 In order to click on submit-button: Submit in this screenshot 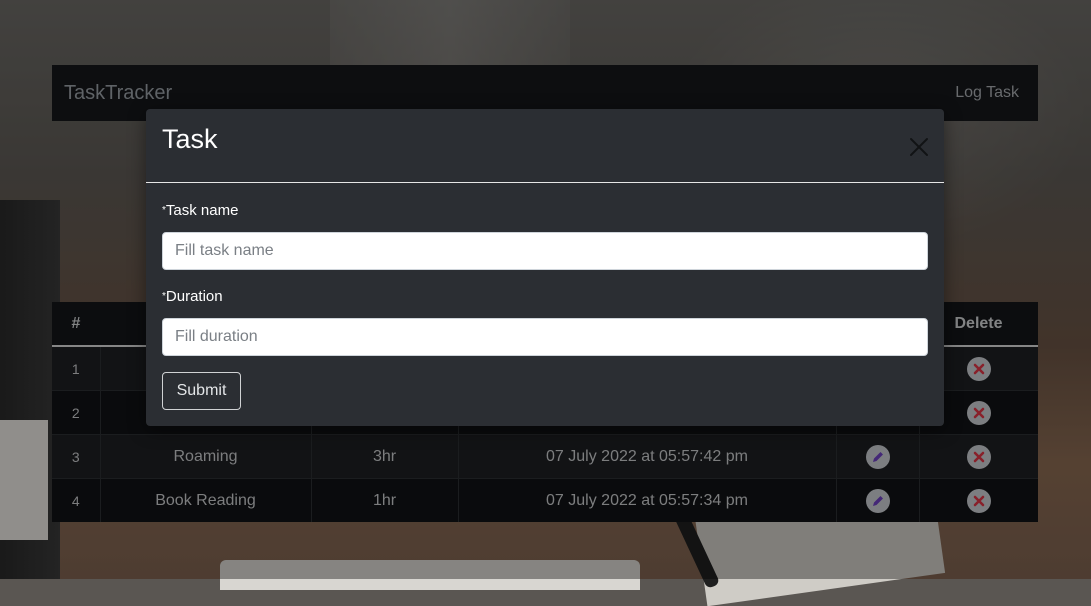, I will do `click(201, 391)`.